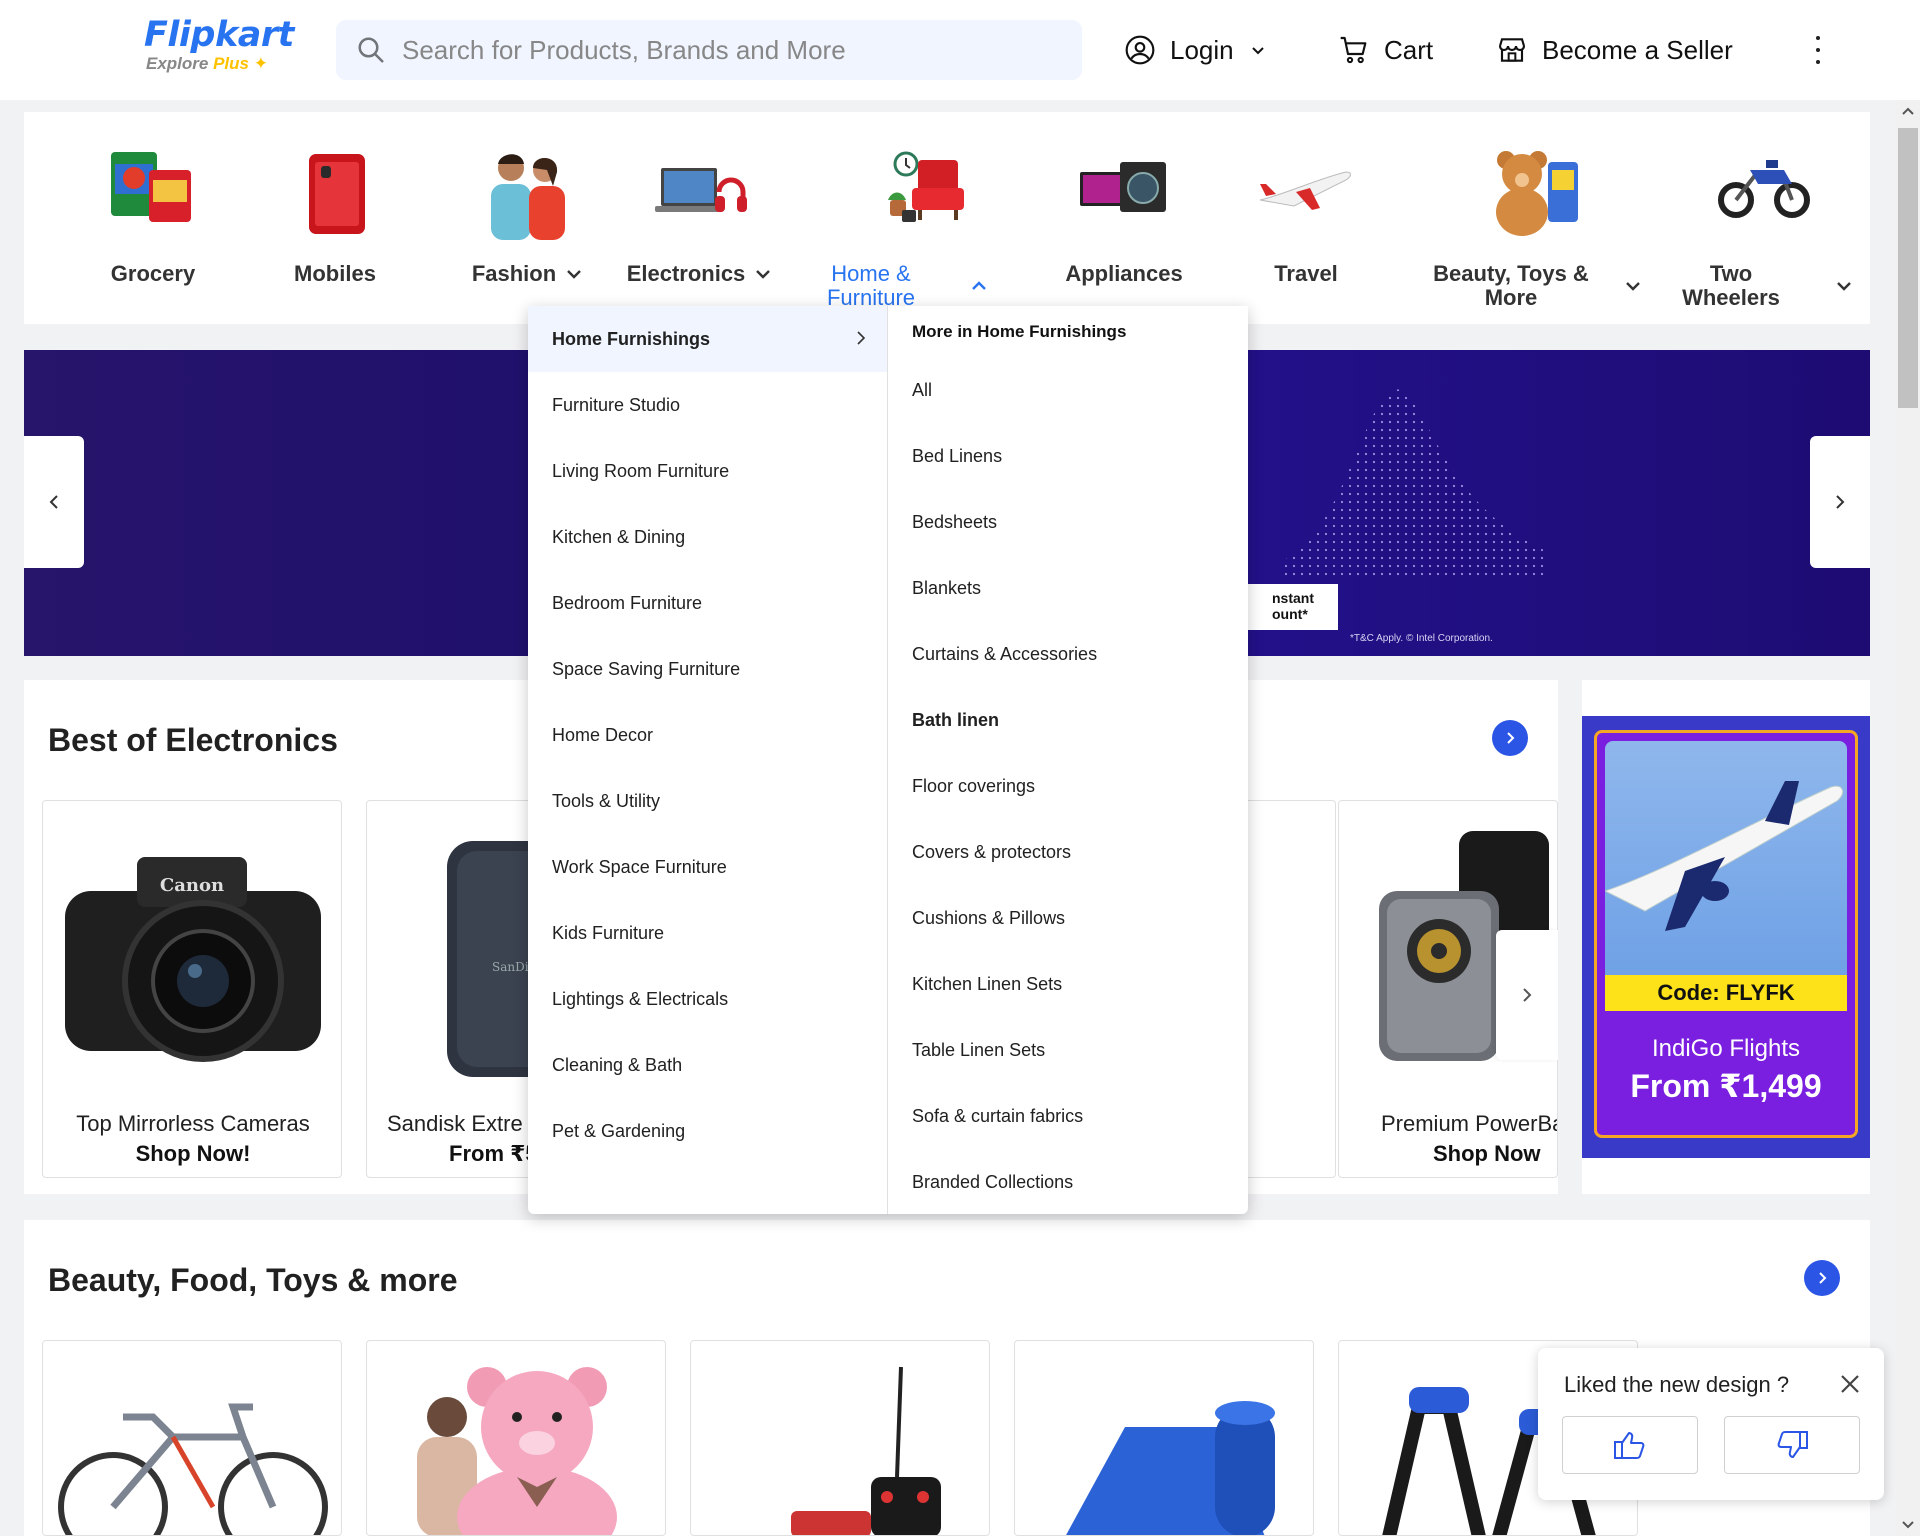 Image resolution: width=1920 pixels, height=1536 pixels. I want to click on wave-dots-graphic, so click(1414, 484).